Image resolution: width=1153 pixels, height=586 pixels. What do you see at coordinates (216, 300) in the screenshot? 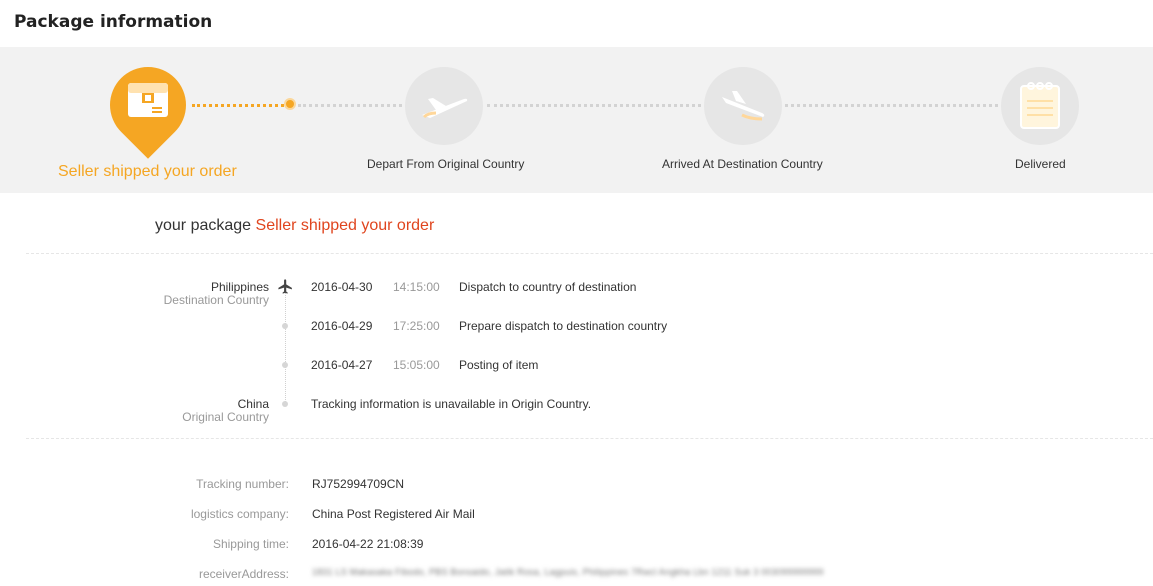
I see `destination-country-label: Destination Country` at bounding box center [216, 300].